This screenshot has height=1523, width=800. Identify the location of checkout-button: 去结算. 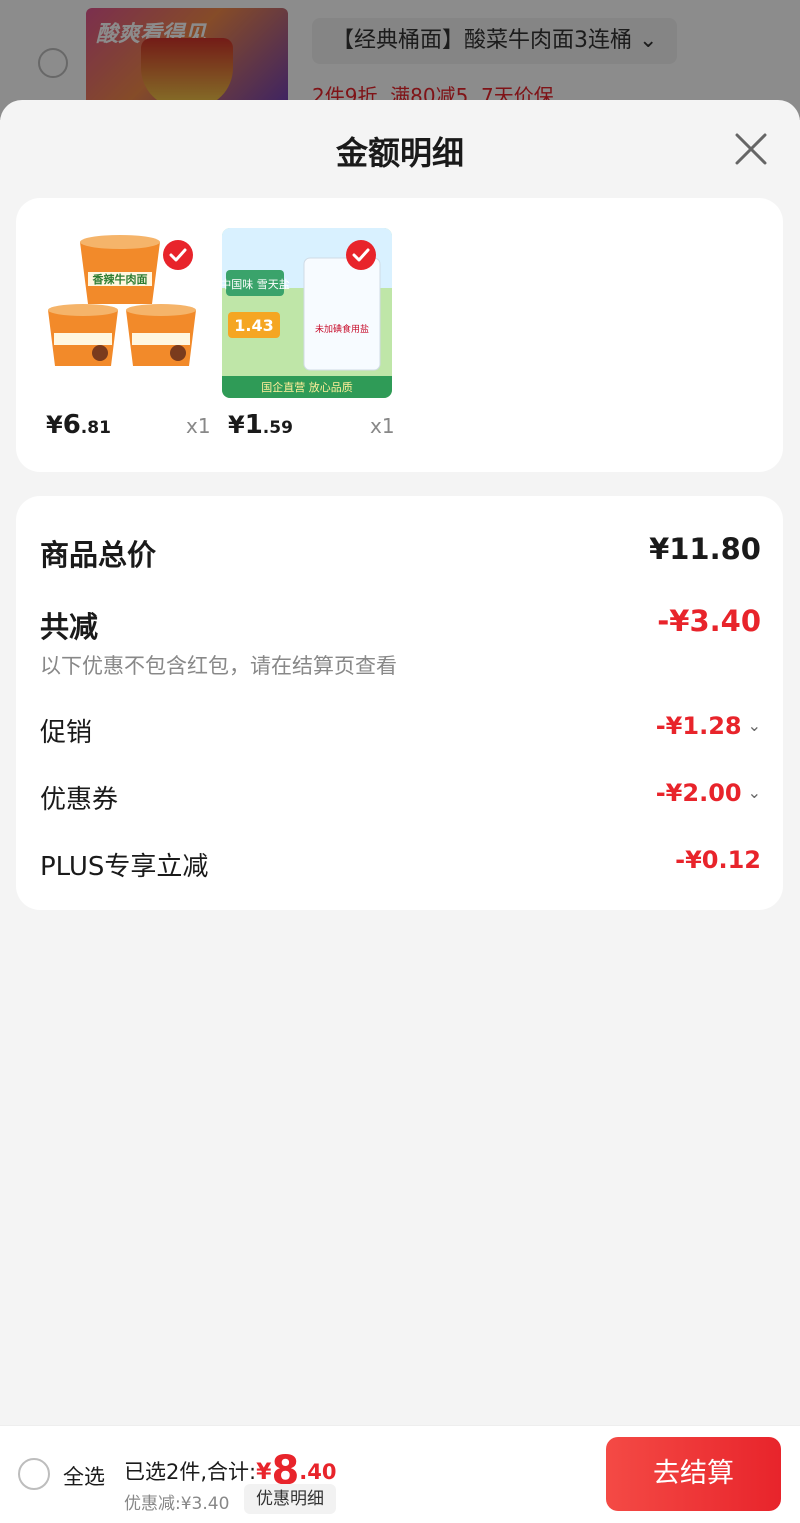
(693, 1474).